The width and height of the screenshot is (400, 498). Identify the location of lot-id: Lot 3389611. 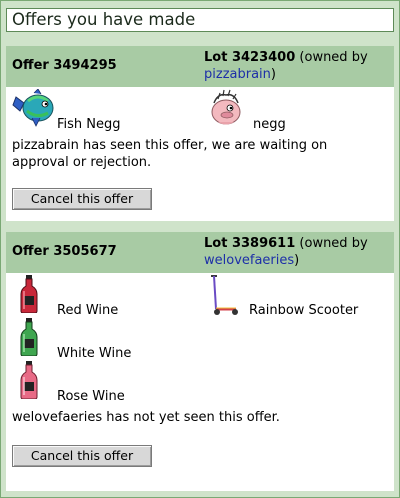
(250, 243).